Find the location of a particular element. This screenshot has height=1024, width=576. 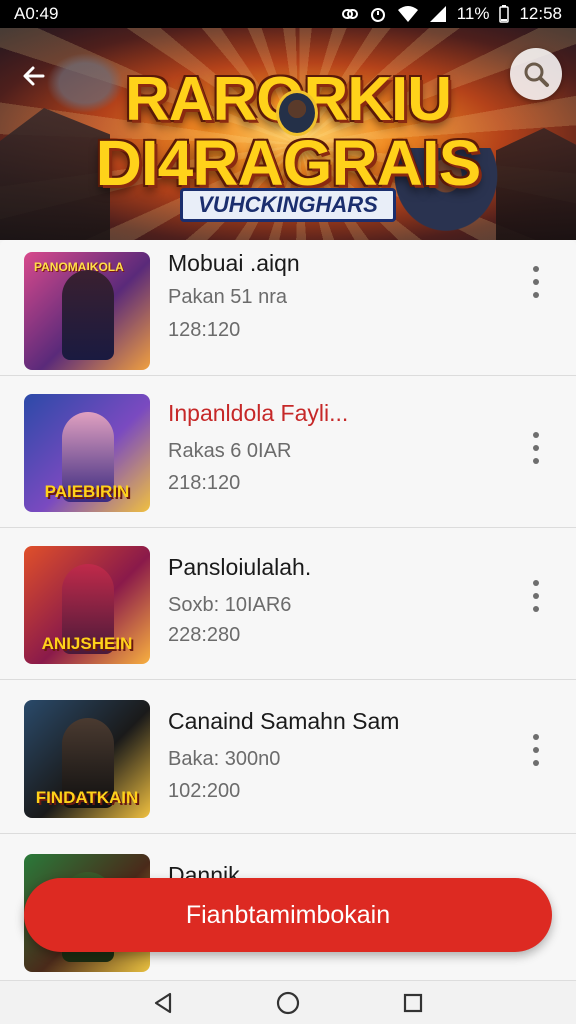

item-time: 102:200 is located at coordinates (204, 791).